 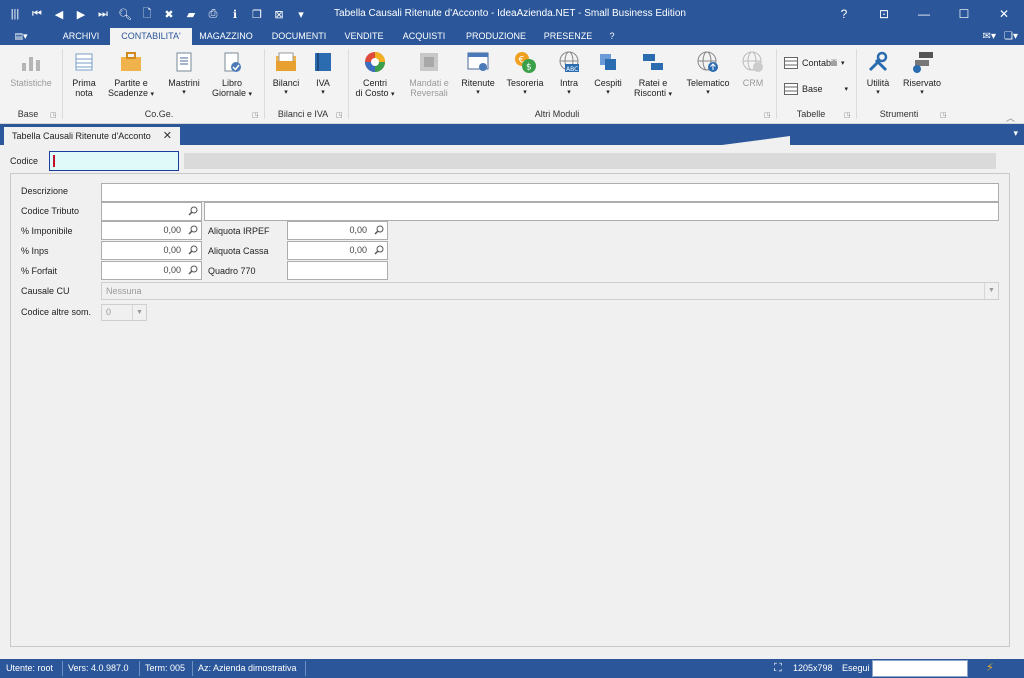 I want to click on group-bilanci-iva-label: Bilanci e IVA, so click(x=303, y=114).